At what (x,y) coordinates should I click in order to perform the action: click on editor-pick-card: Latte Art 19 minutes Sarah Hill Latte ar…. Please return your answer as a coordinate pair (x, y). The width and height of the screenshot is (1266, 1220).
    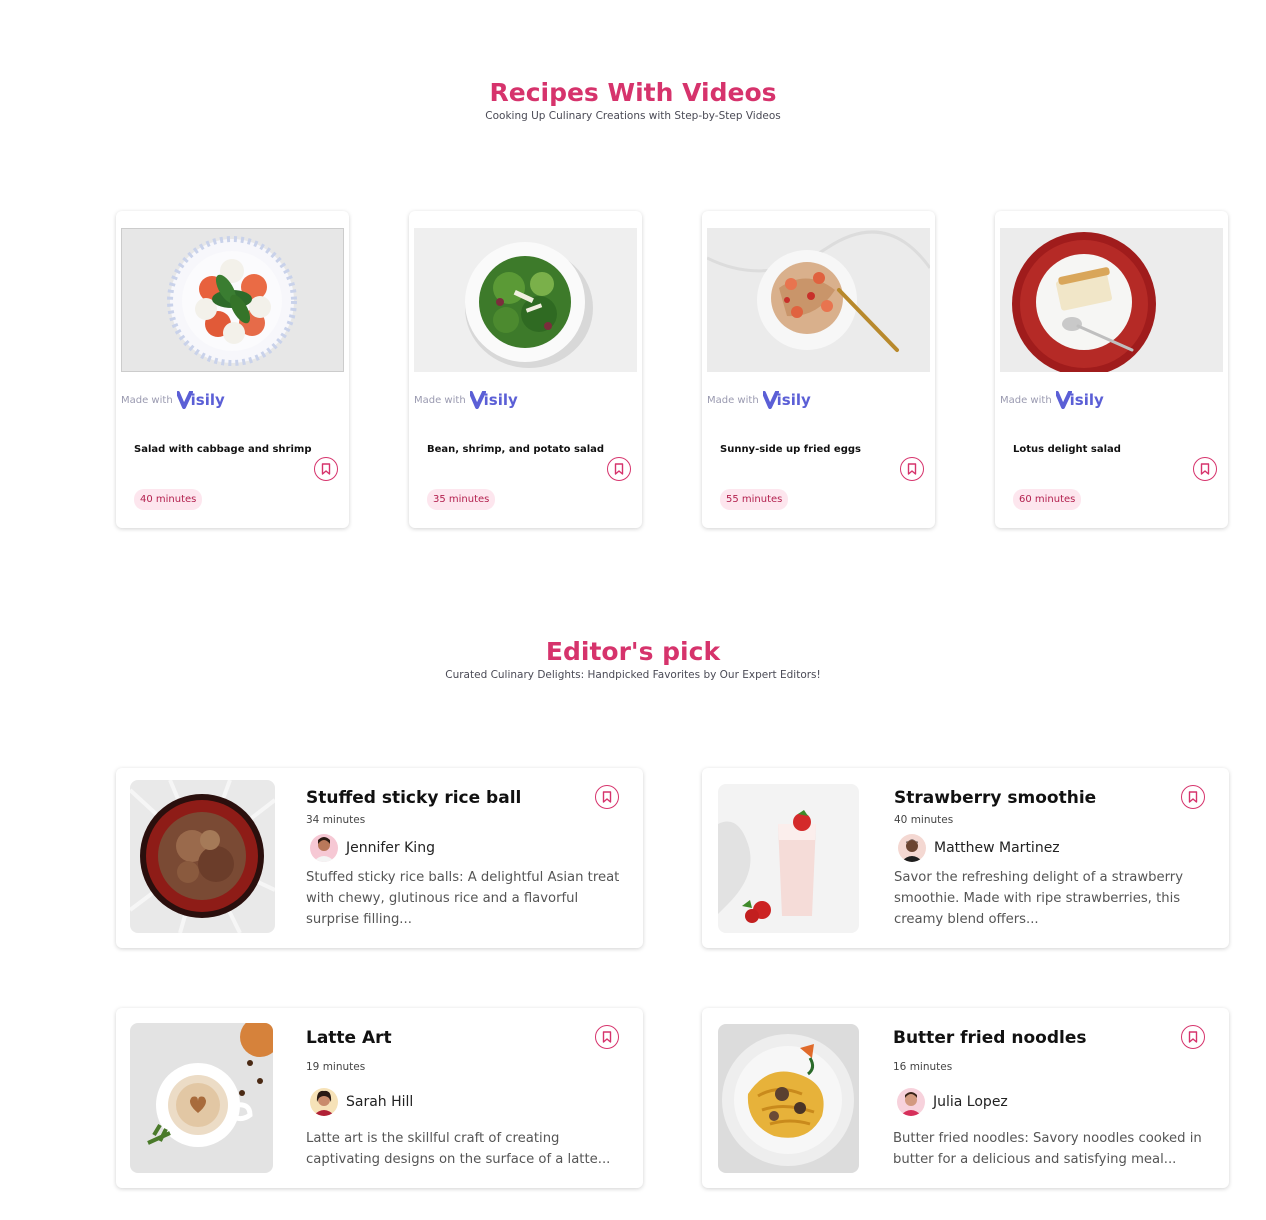
    Looking at the image, I should click on (379, 1098).